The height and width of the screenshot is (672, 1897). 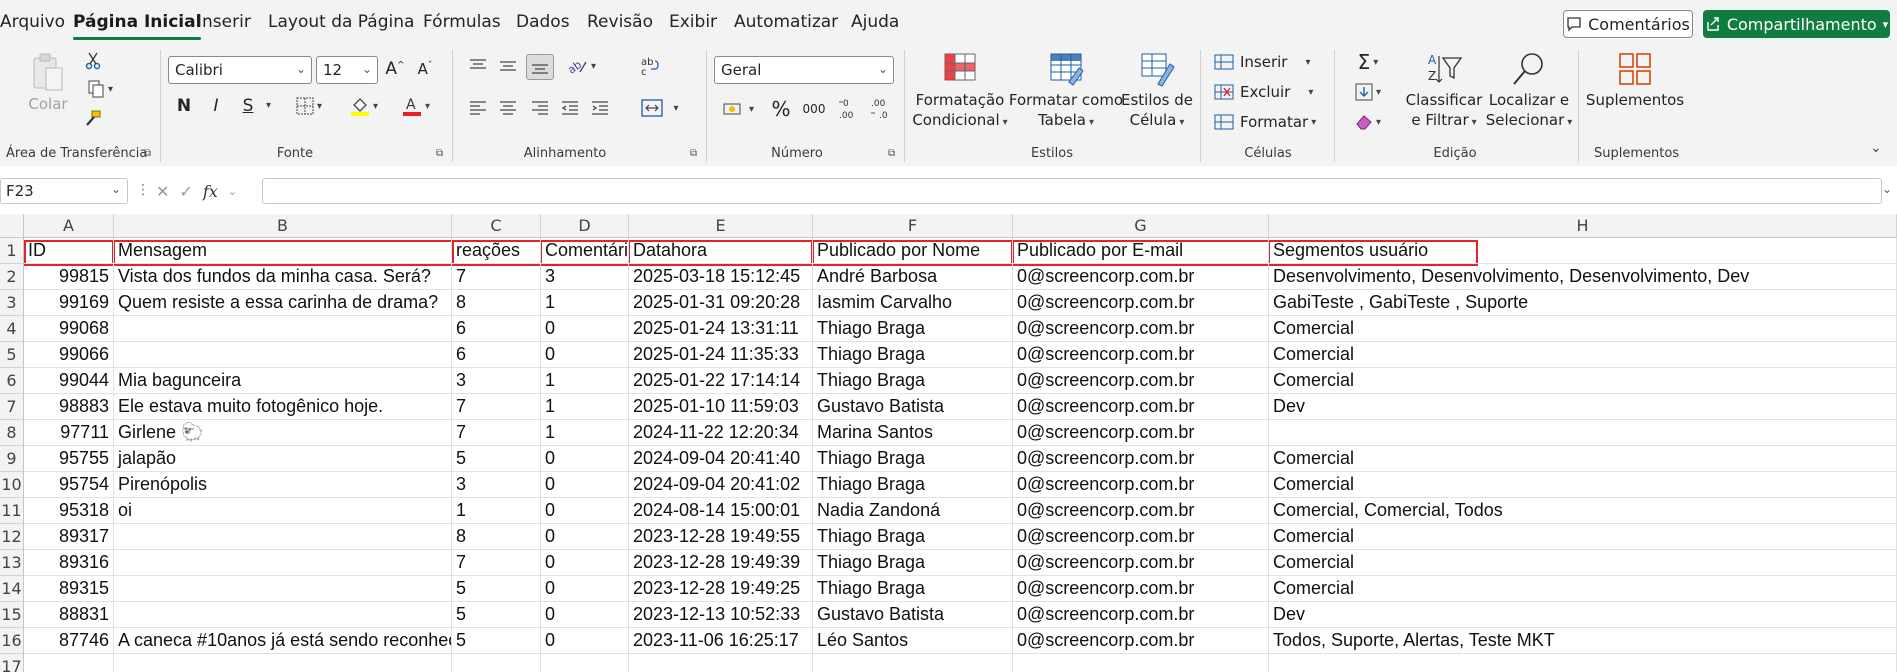 I want to click on cell-g11: 0@screencorp.com.br, so click(x=1141, y=511).